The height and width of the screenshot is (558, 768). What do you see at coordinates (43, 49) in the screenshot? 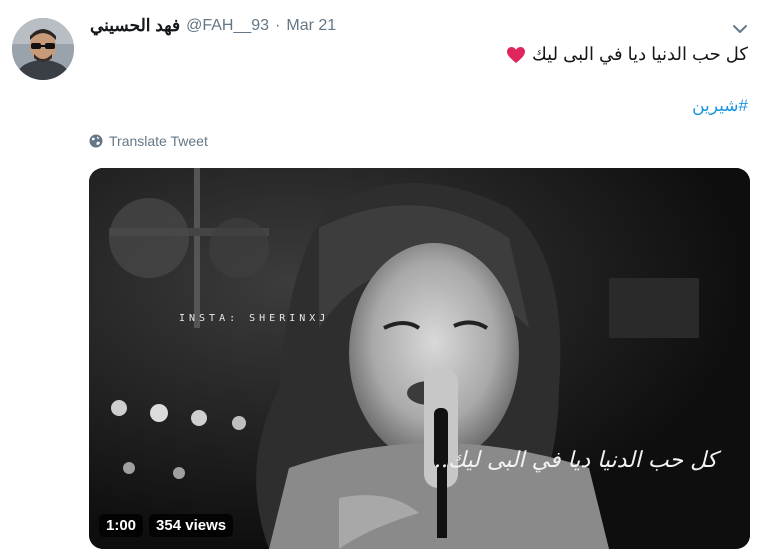
I see `avatar` at bounding box center [43, 49].